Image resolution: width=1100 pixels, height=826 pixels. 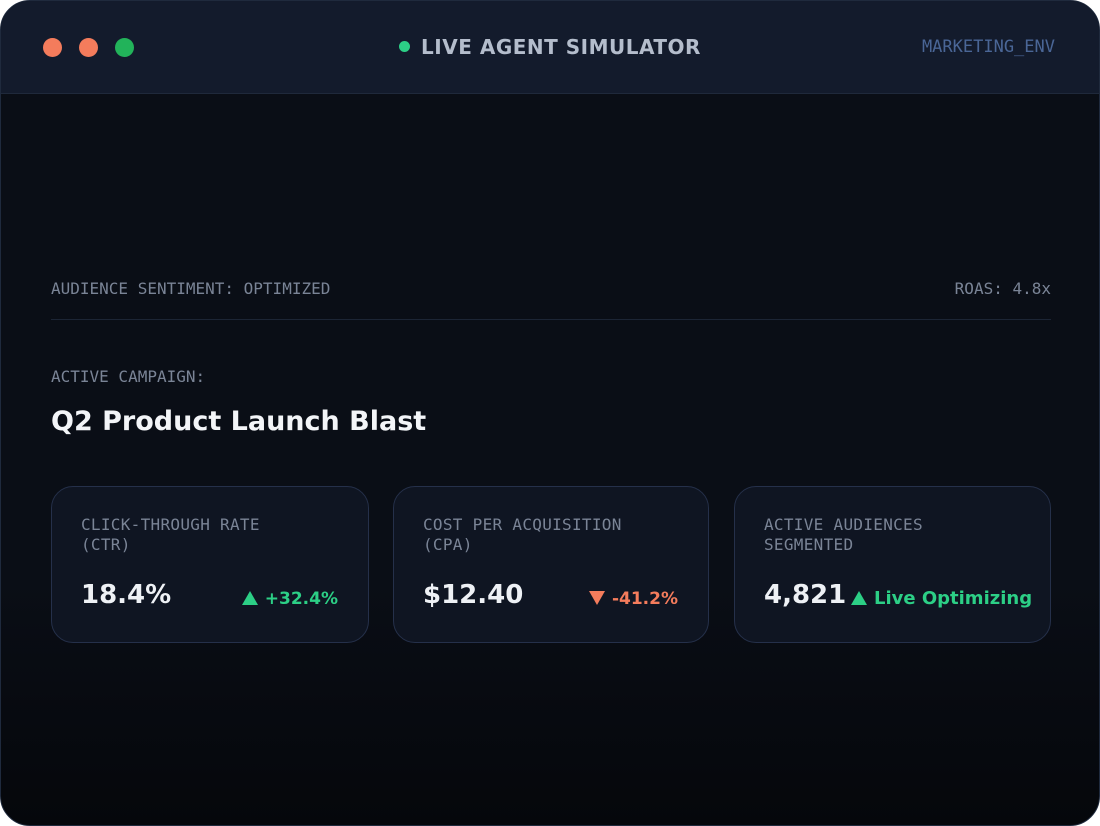 I want to click on roas-readout: ROAS: 4.8x, so click(x=1002, y=288).